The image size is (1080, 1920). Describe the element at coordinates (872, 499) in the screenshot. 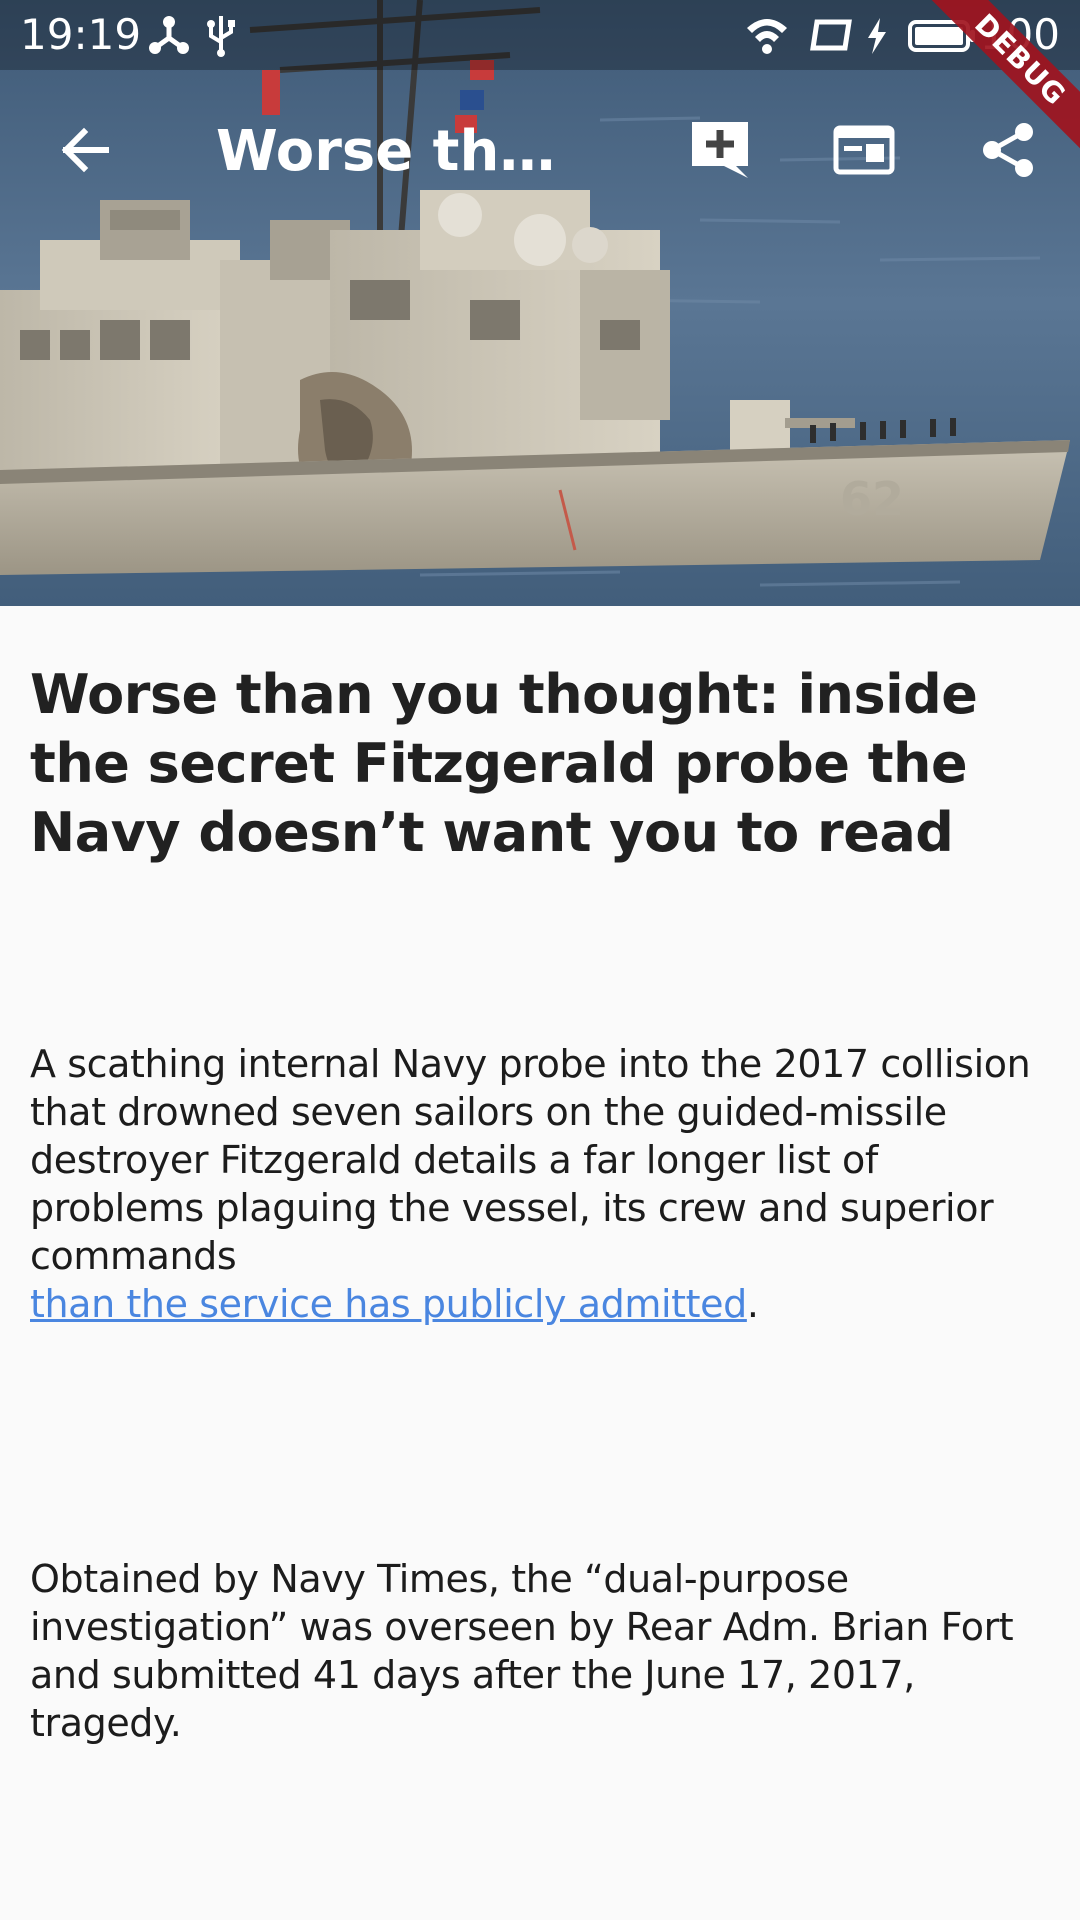

I see `svg-text: 62` at that location.